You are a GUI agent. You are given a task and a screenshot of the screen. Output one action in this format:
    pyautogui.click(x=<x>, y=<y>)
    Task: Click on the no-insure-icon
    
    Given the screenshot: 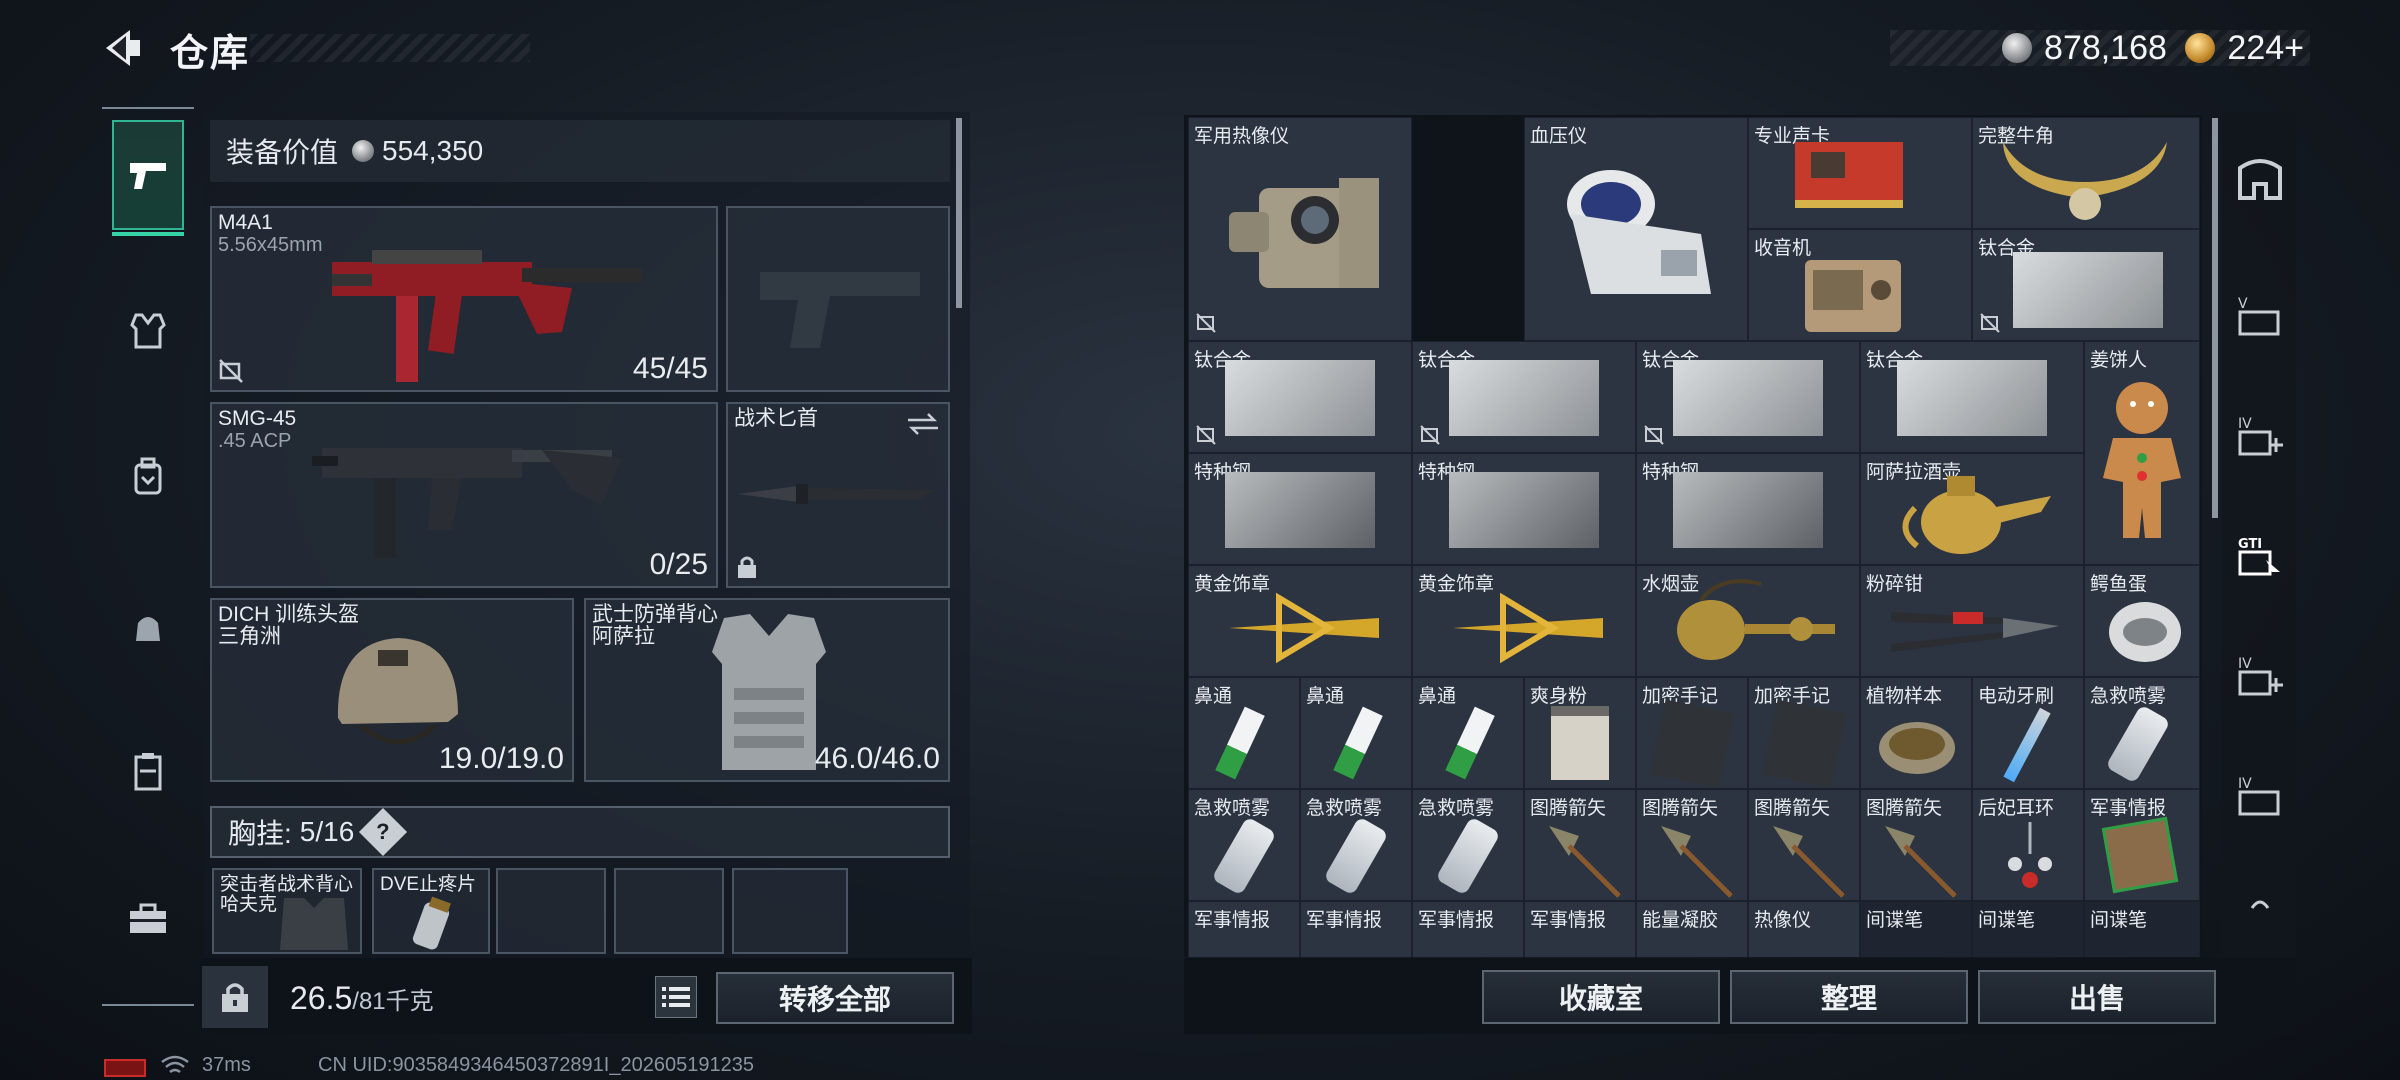 What is the action you would take?
    pyautogui.click(x=1990, y=323)
    